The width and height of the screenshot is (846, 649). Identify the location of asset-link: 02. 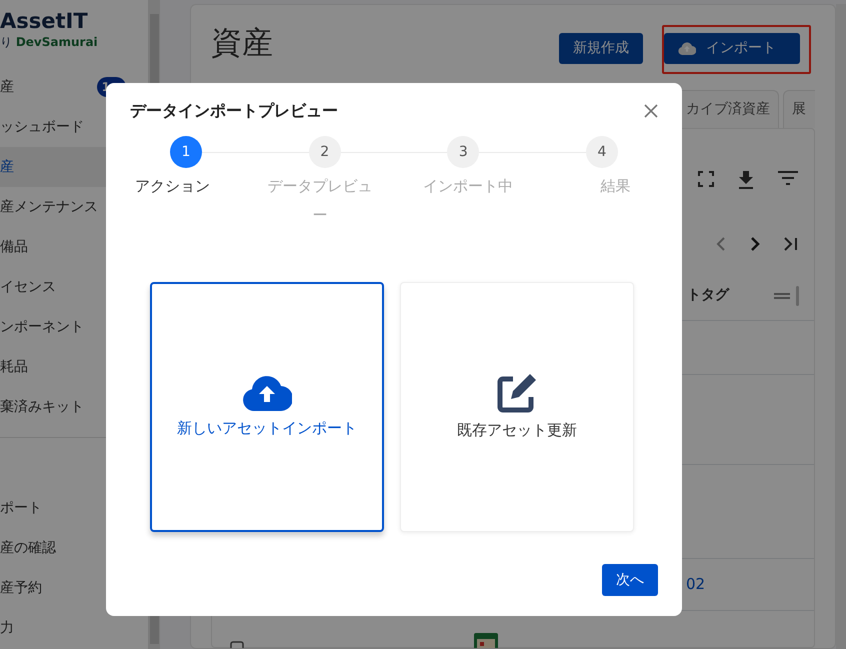
(696, 584).